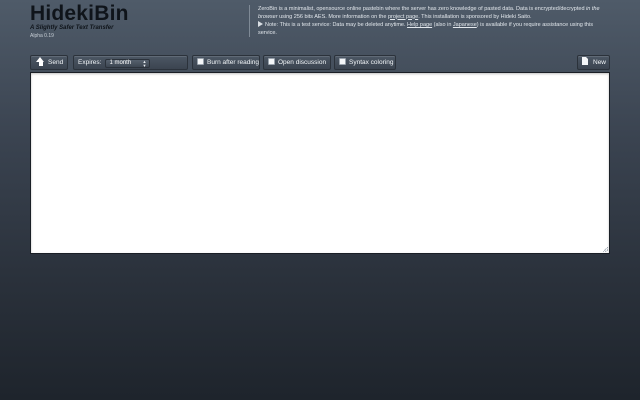 The image size is (640, 400). Describe the element at coordinates (249, 21) in the screenshot. I see `header-divider` at that location.